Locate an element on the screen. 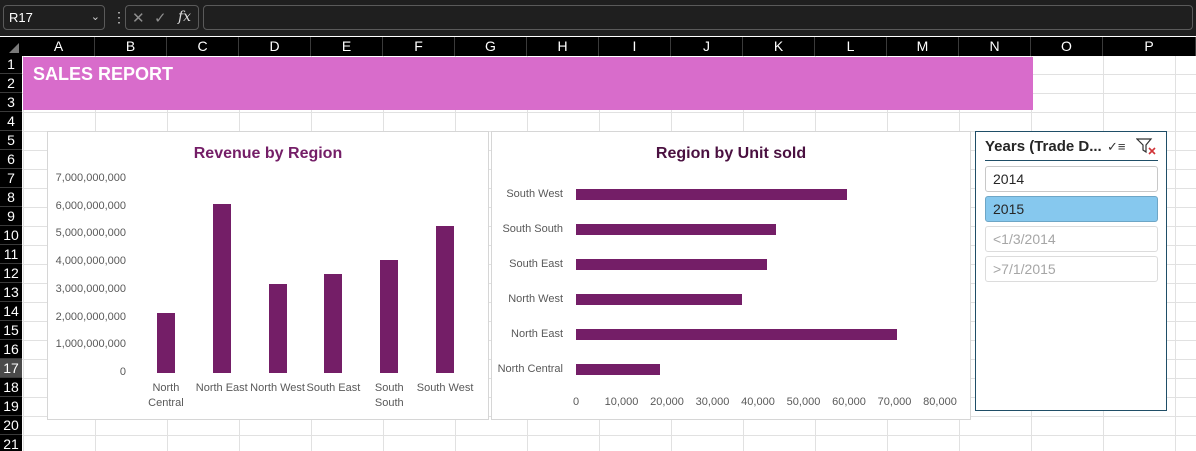 Image resolution: width=1196 pixels, height=451 pixels. column-header: P is located at coordinates (1149, 46).